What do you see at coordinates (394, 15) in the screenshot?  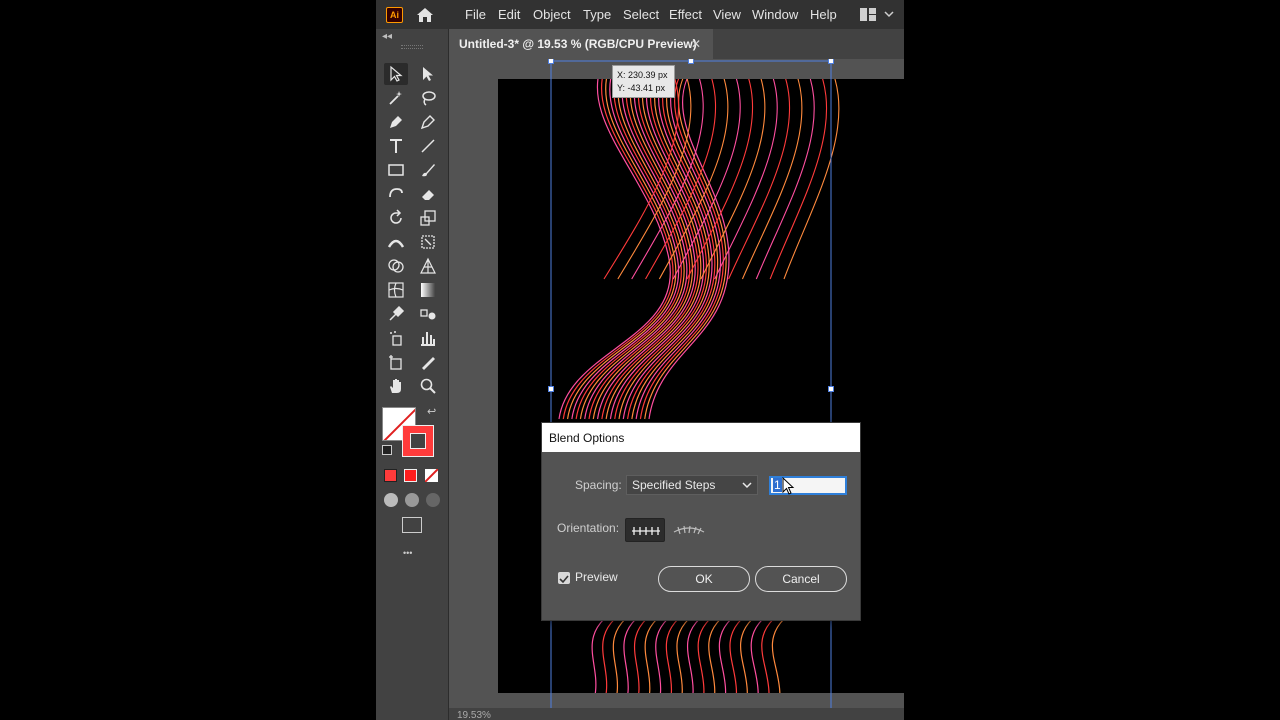 I see `illustrator-logo: Ai` at bounding box center [394, 15].